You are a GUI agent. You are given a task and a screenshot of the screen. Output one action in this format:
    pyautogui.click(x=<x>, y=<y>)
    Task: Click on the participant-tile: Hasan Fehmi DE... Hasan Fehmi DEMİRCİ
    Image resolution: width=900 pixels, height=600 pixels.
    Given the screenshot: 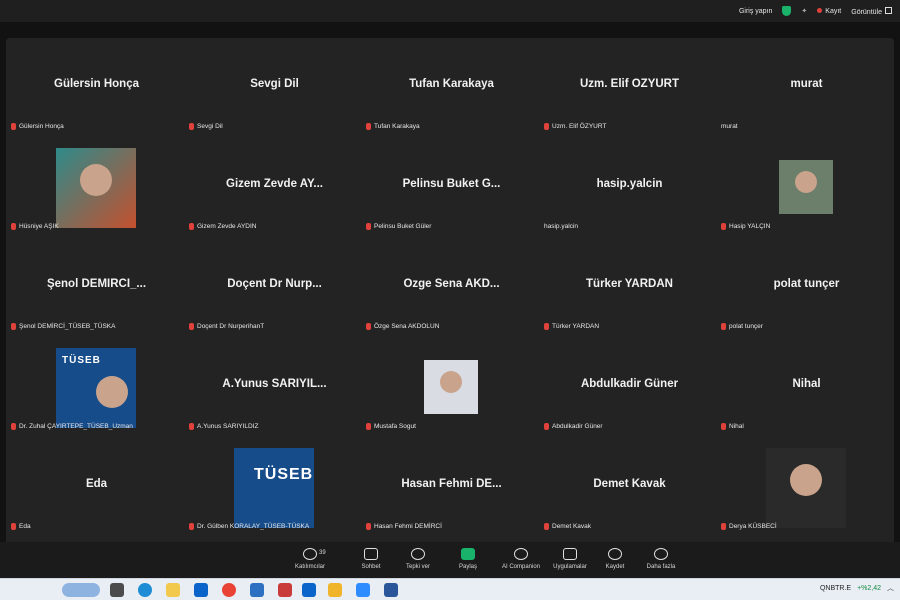 What is the action you would take?
    pyautogui.click(x=451, y=488)
    